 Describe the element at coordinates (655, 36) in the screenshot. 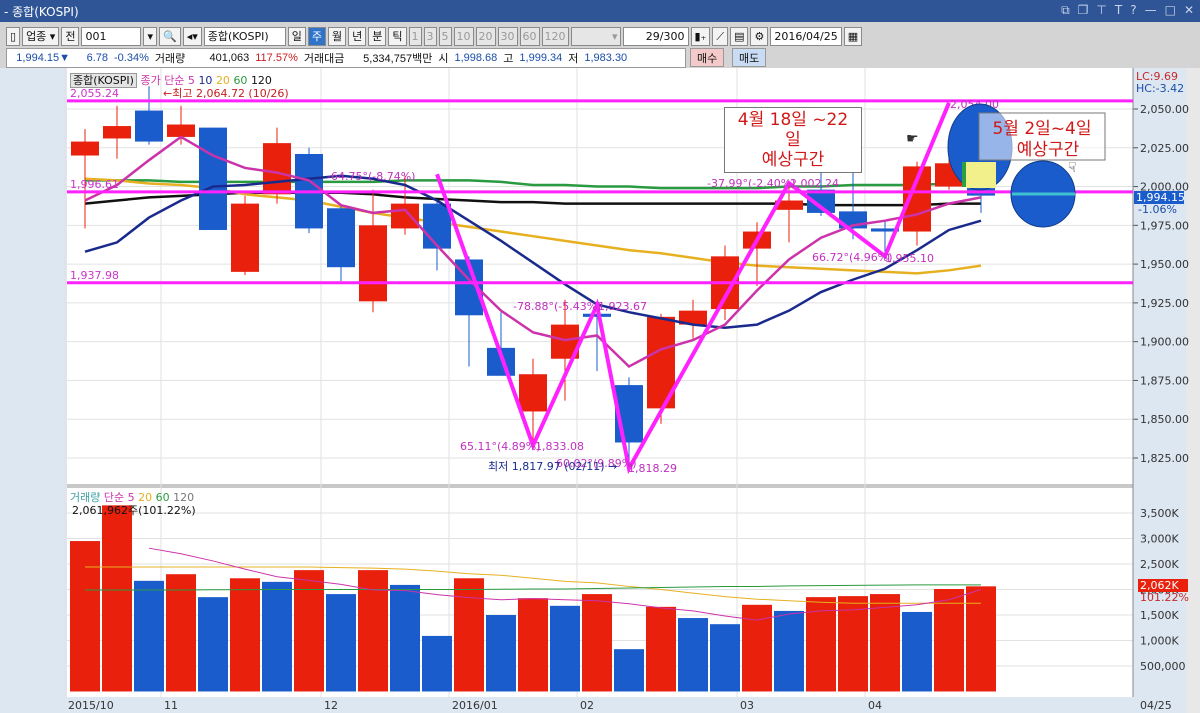

I see `count-input: 29/300` at that location.